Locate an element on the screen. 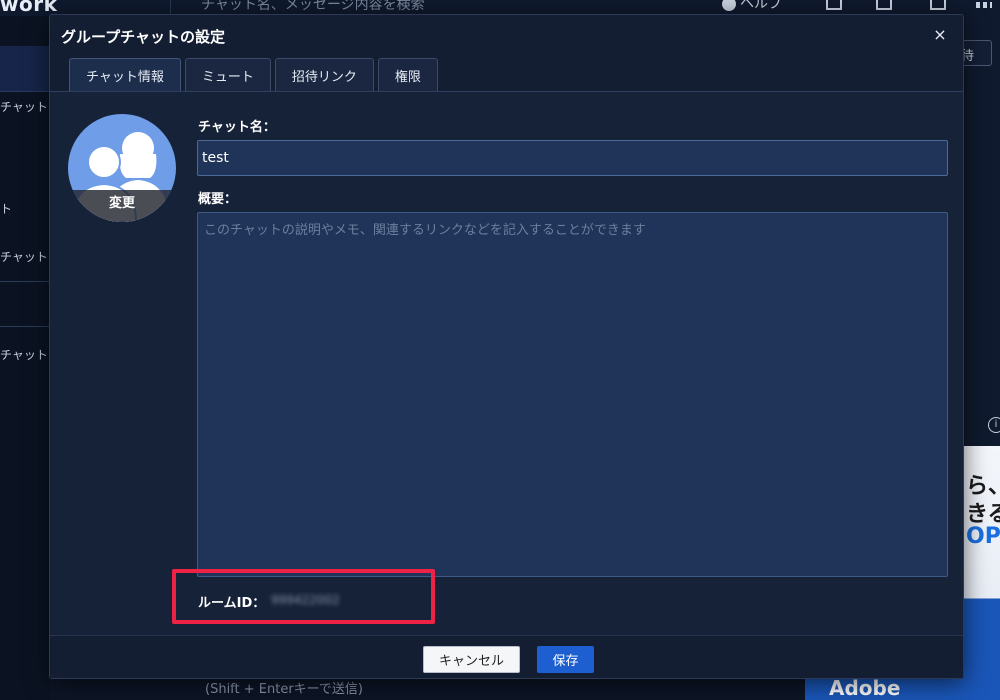  chat-name-label: チャット名： is located at coordinates (237, 127).